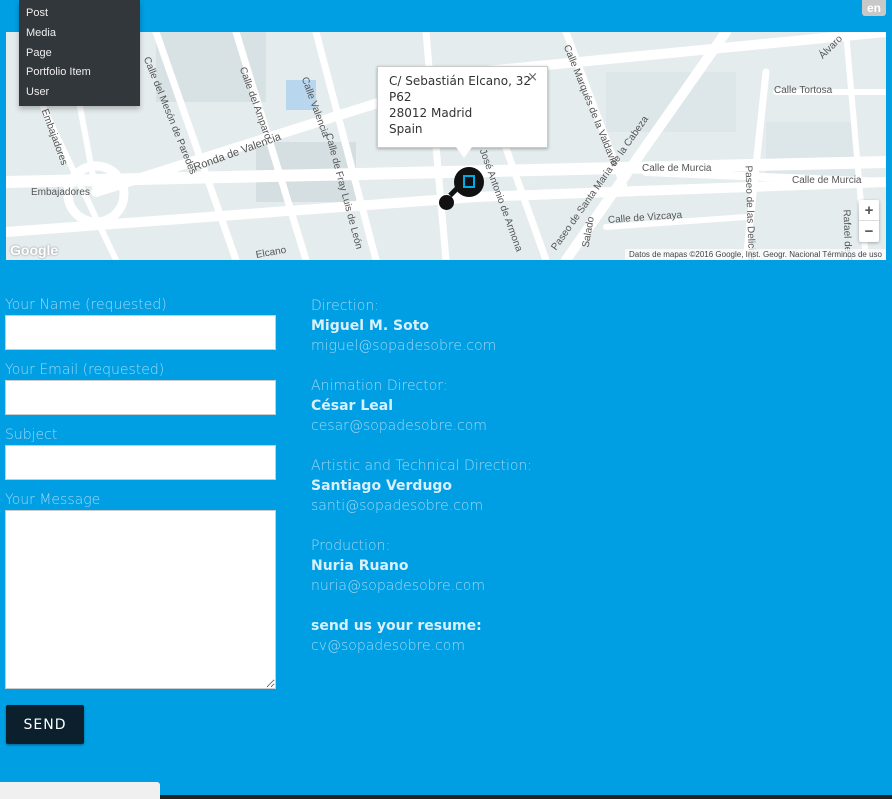 The image size is (892, 799). I want to click on contact-email: santi@sopadesobre.com, so click(511, 506).